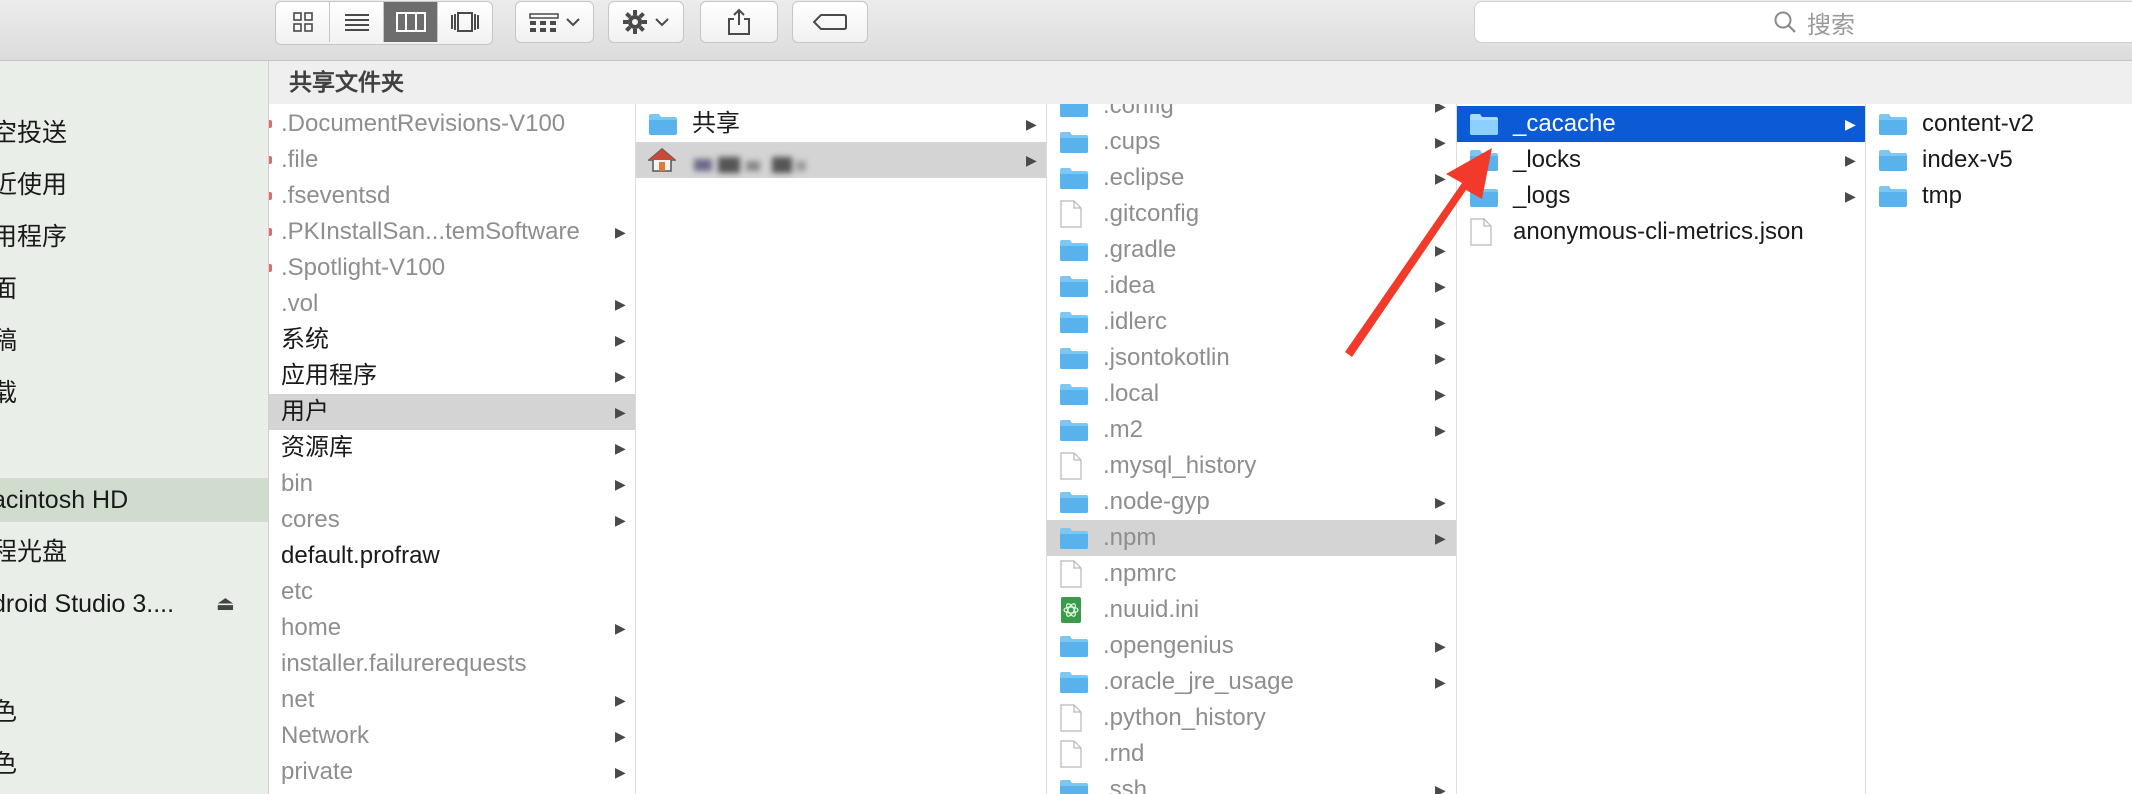  What do you see at coordinates (739, 22) in the screenshot?
I see `share-button` at bounding box center [739, 22].